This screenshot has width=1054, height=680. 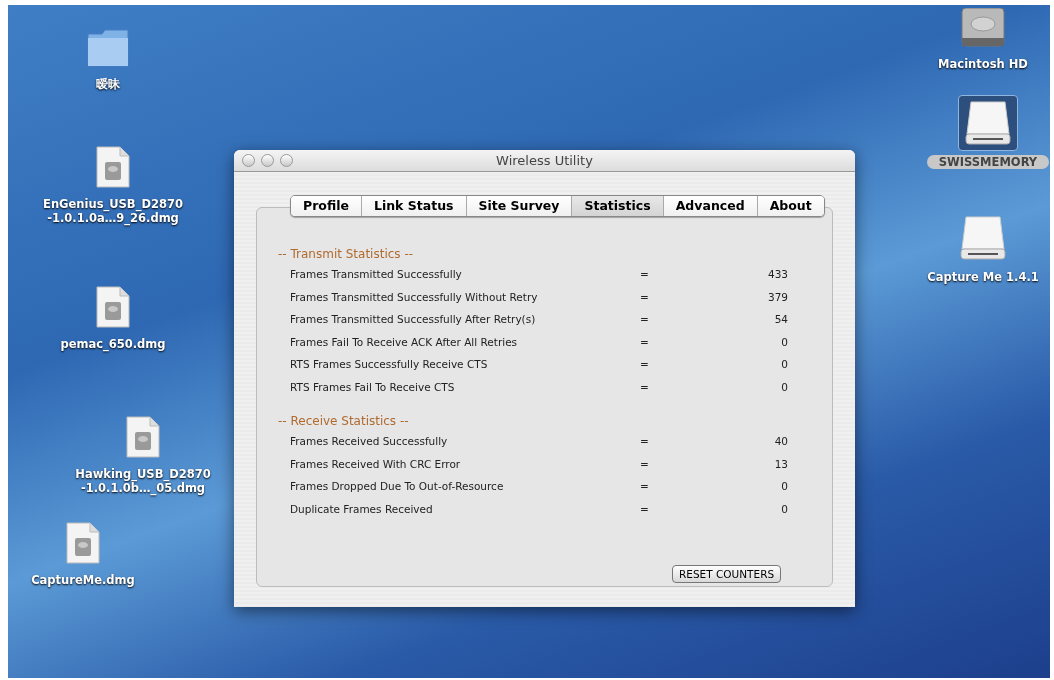 What do you see at coordinates (727, 574) in the screenshot?
I see `reset-counters-button: RESET COUNTERS` at bounding box center [727, 574].